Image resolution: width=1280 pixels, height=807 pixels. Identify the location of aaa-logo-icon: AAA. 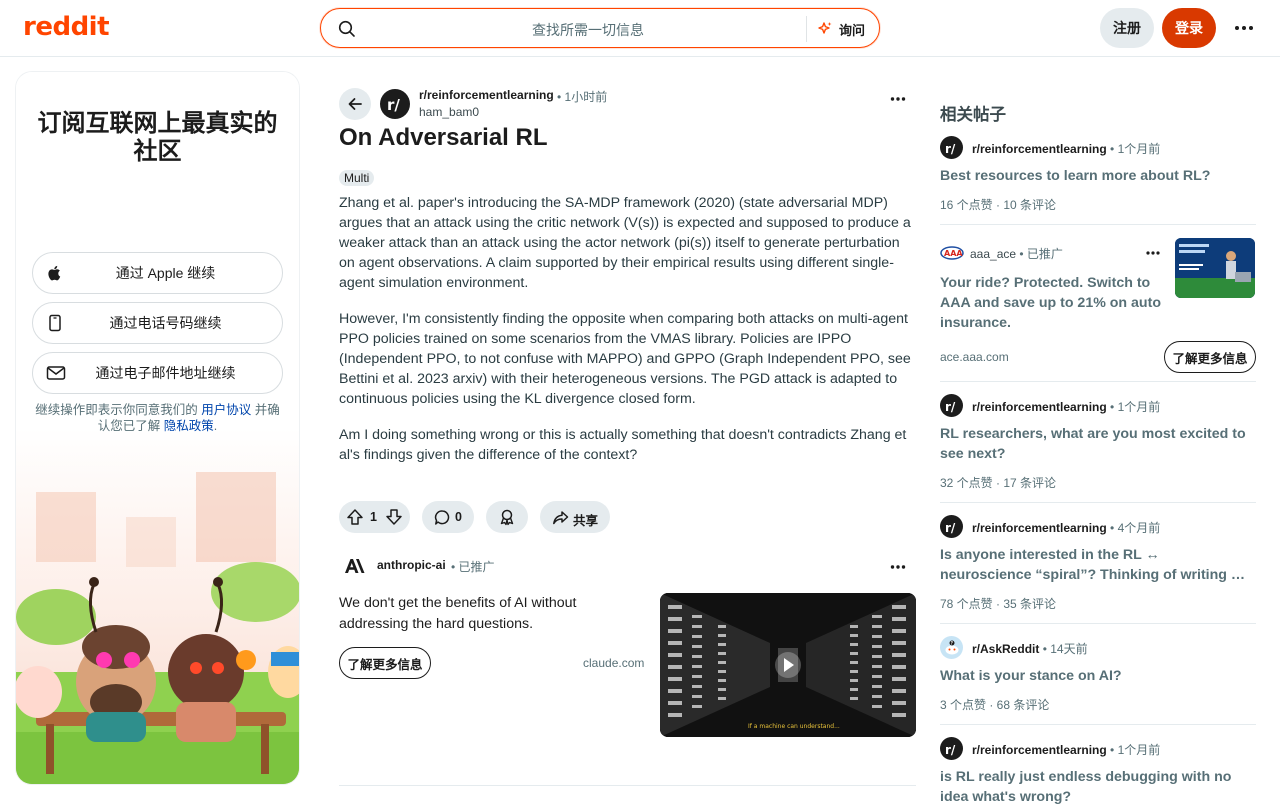
(952, 253).